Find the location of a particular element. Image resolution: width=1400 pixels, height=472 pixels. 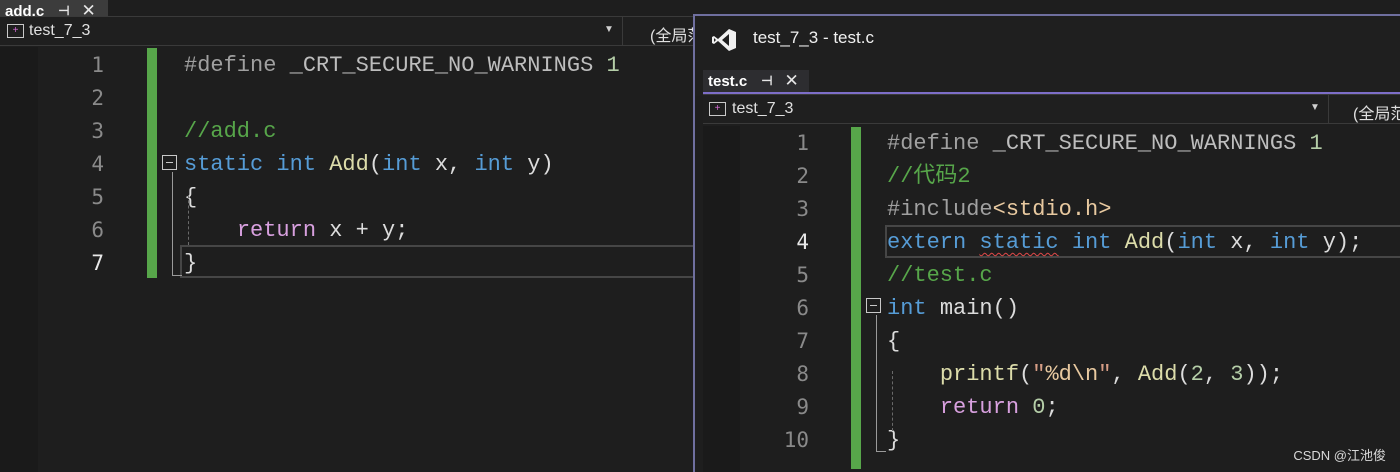

code-line: return x + y; is located at coordinates (296, 230).